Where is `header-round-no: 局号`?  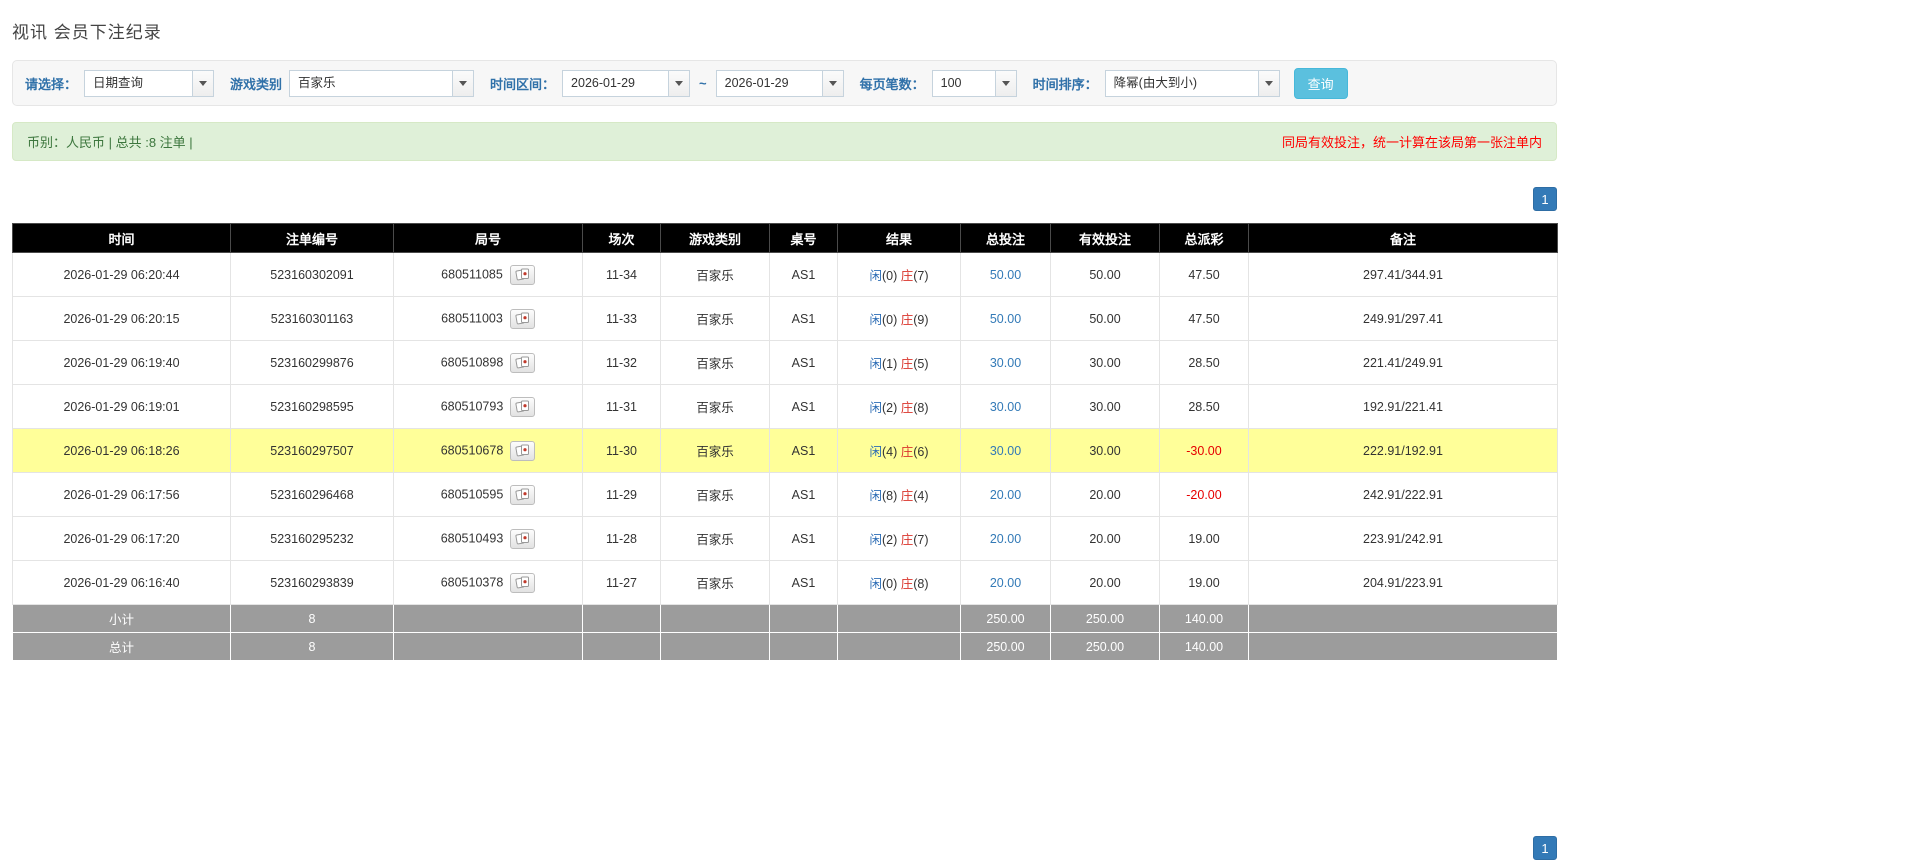
header-round-no: 局号 is located at coordinates (488, 238).